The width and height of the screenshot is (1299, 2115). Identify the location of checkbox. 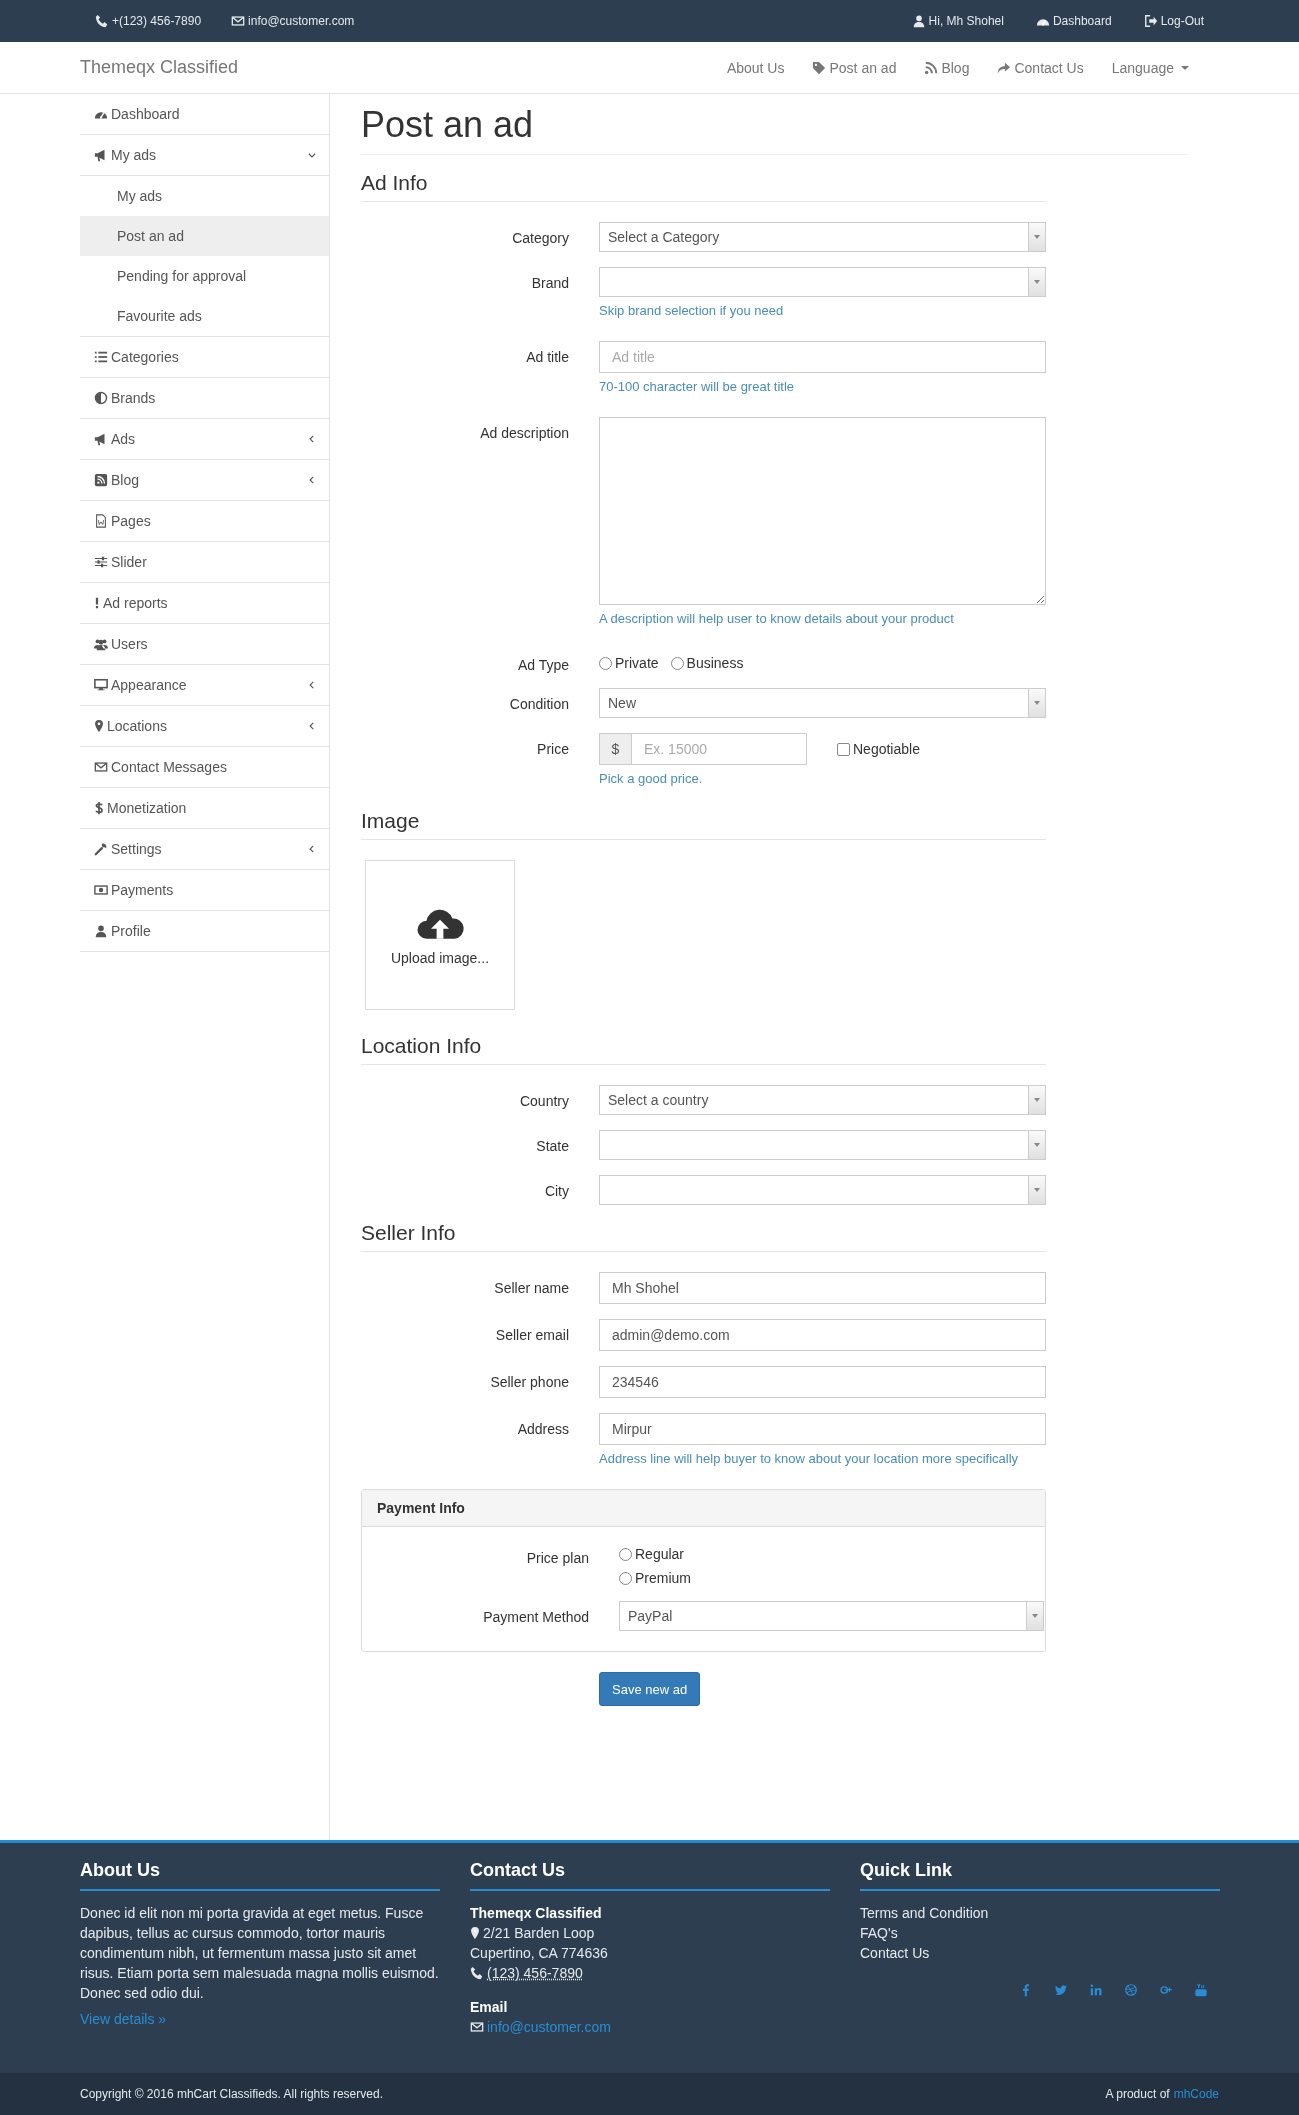
(843, 749).